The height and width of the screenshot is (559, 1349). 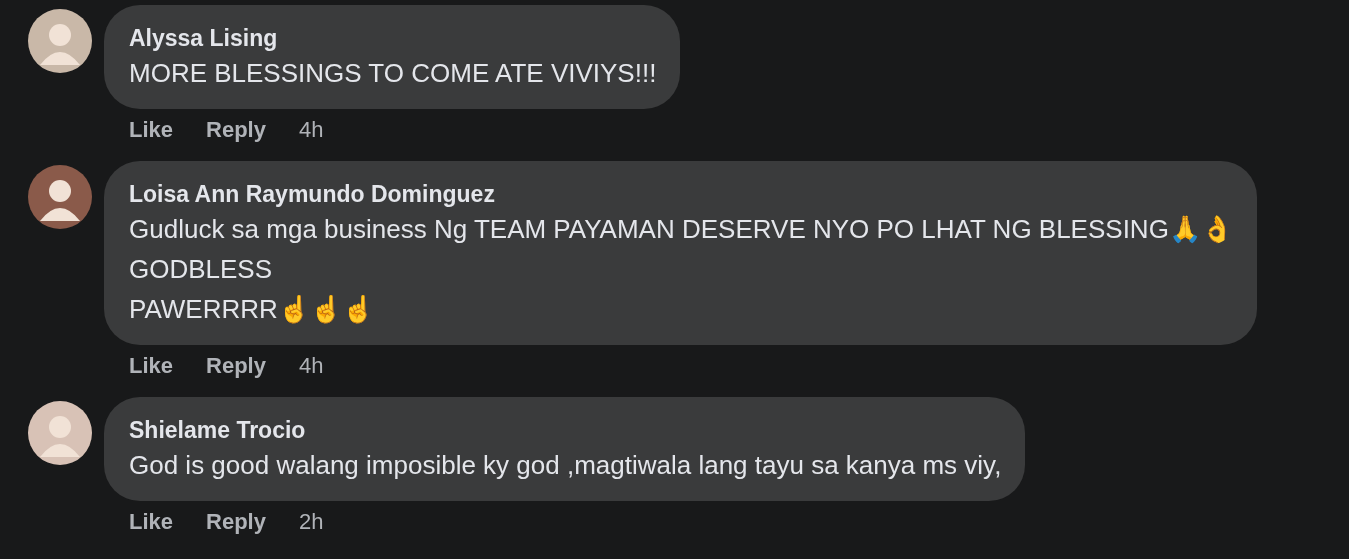 What do you see at coordinates (311, 522) in the screenshot?
I see `comment-time: 2h` at bounding box center [311, 522].